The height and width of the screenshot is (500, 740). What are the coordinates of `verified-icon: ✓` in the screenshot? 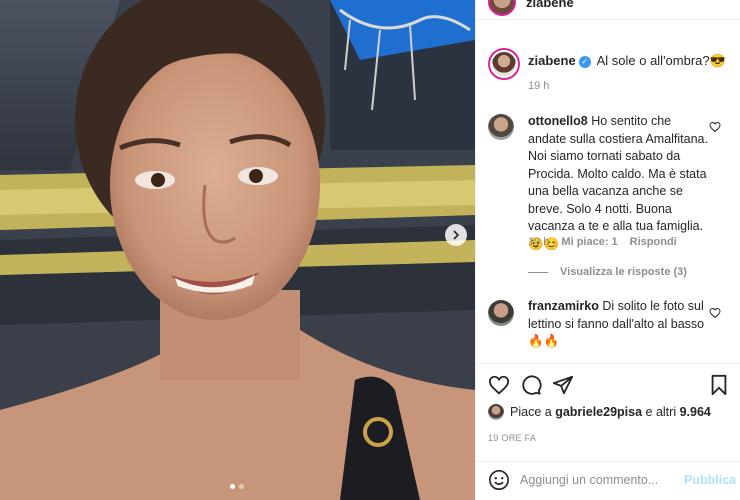 It's located at (584, 62).